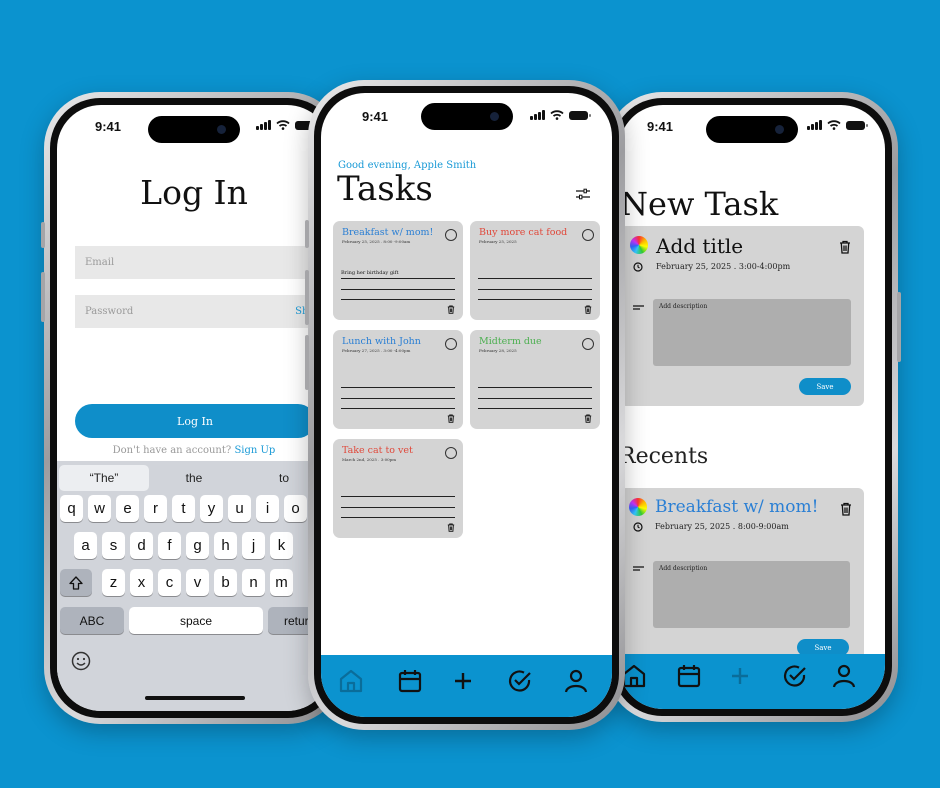 The width and height of the screenshot is (940, 788). I want to click on clock-icon, so click(638, 527).